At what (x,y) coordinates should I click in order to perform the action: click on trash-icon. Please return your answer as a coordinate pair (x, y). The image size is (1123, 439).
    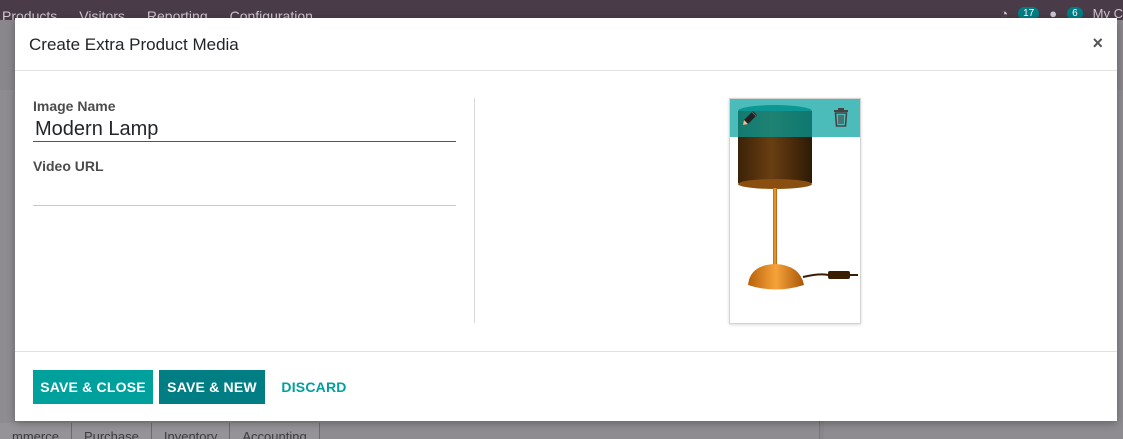
    Looking at the image, I should click on (841, 117).